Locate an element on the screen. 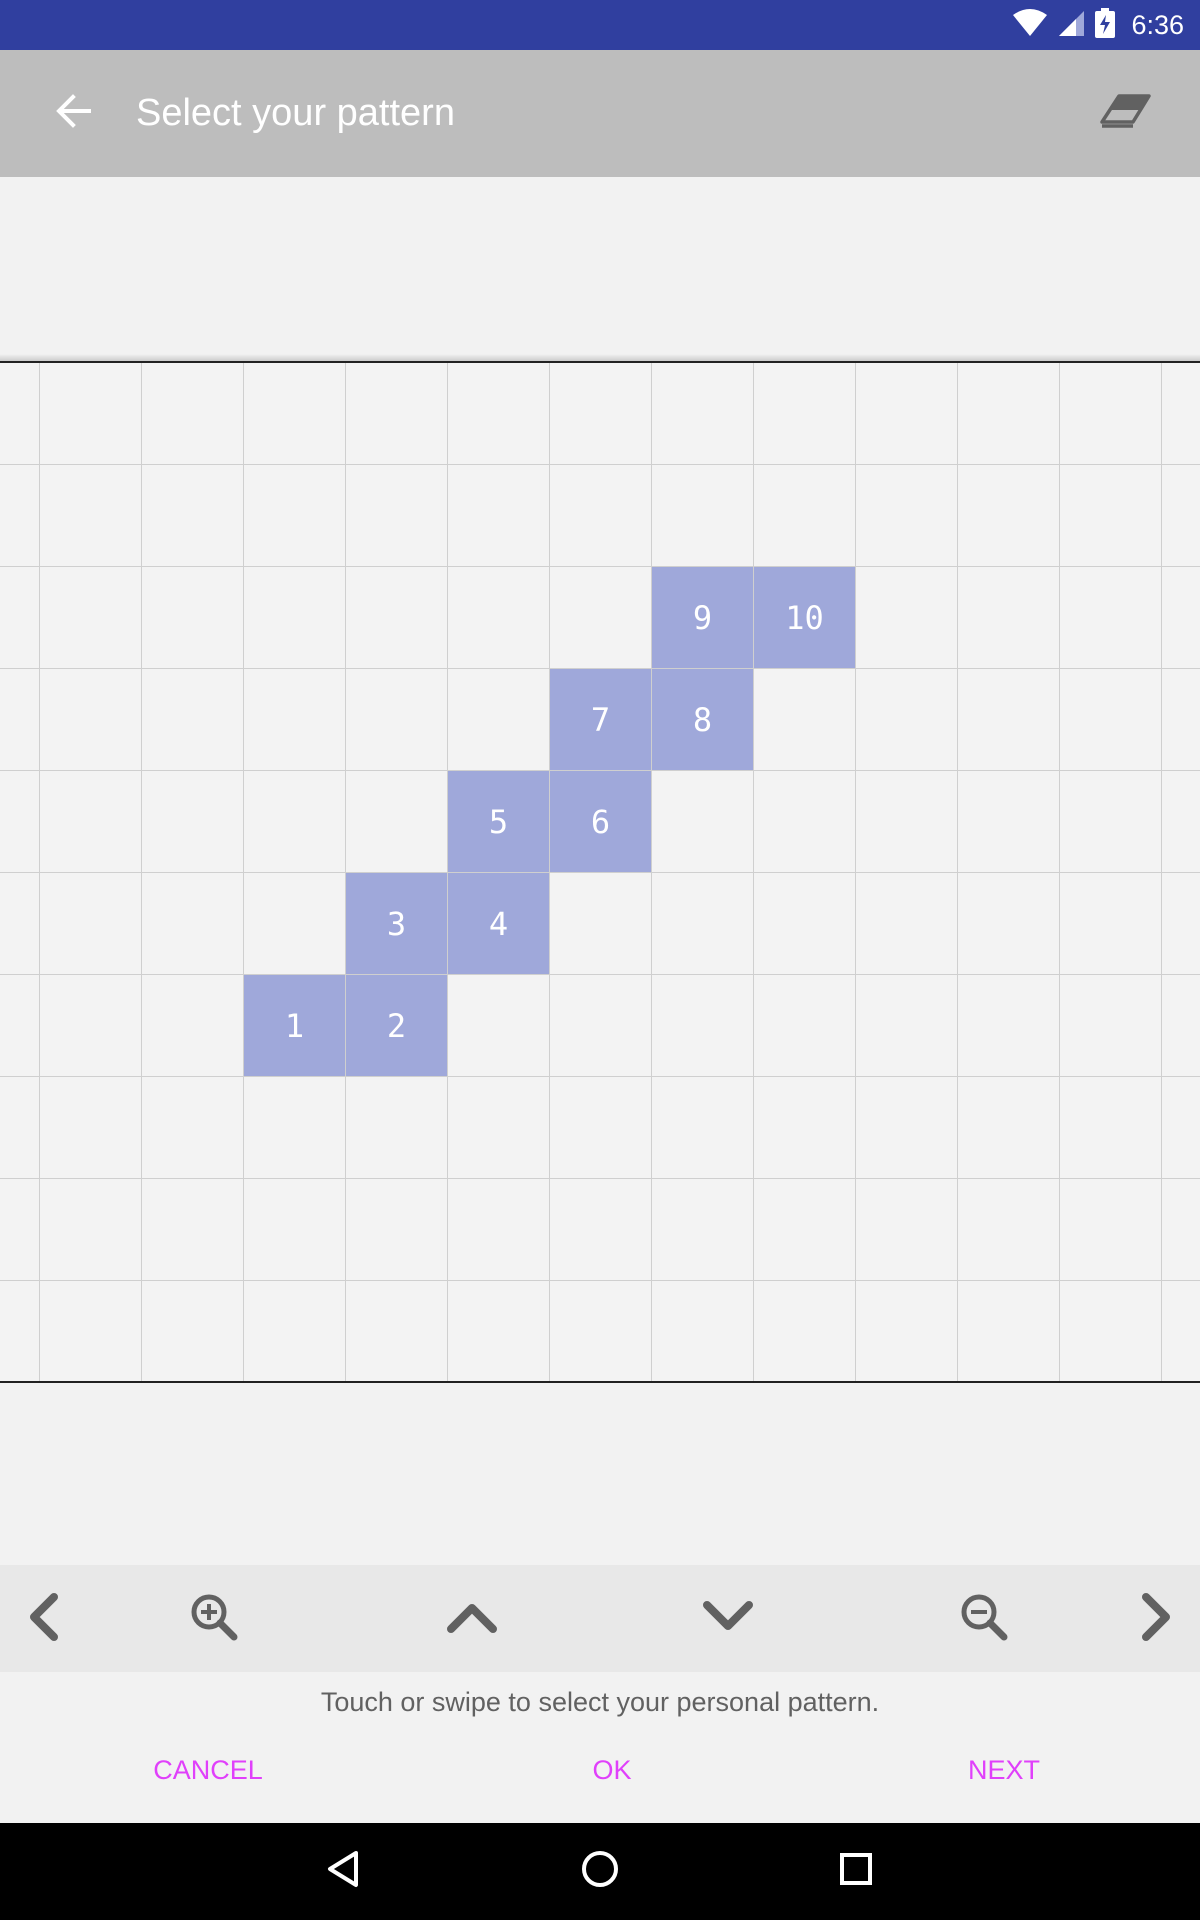 The image size is (1200, 1920). ok-button: OK is located at coordinates (612, 1770).